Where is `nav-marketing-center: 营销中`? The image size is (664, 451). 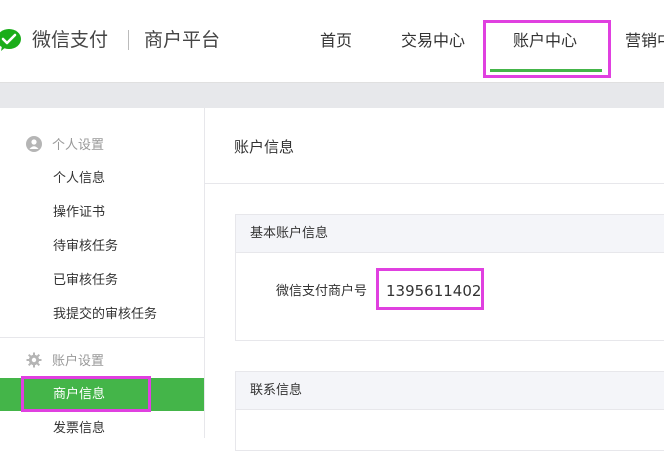
nav-marketing-center: 营销中 is located at coordinates (644, 41).